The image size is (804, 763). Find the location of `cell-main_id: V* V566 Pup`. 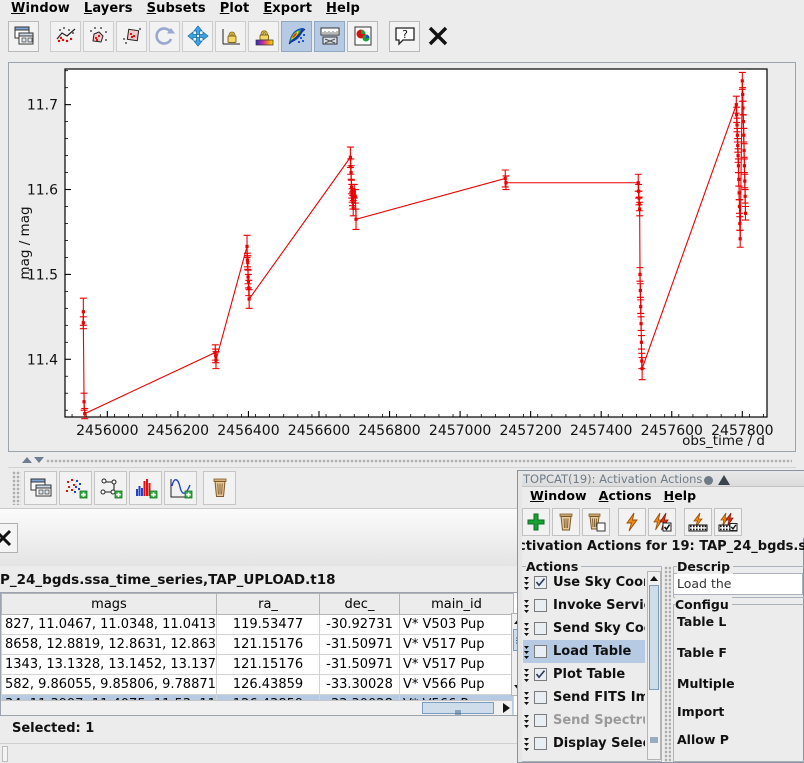

cell-main_id: V* V566 Pup is located at coordinates (456, 684).